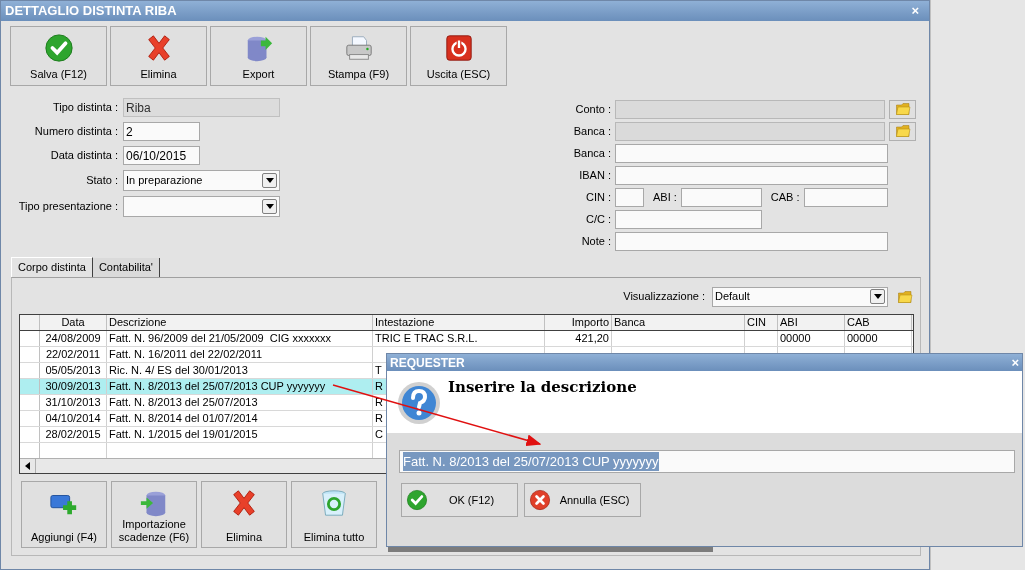 The image size is (1025, 570). I want to click on field-label: Numero distinta :, so click(76, 132).